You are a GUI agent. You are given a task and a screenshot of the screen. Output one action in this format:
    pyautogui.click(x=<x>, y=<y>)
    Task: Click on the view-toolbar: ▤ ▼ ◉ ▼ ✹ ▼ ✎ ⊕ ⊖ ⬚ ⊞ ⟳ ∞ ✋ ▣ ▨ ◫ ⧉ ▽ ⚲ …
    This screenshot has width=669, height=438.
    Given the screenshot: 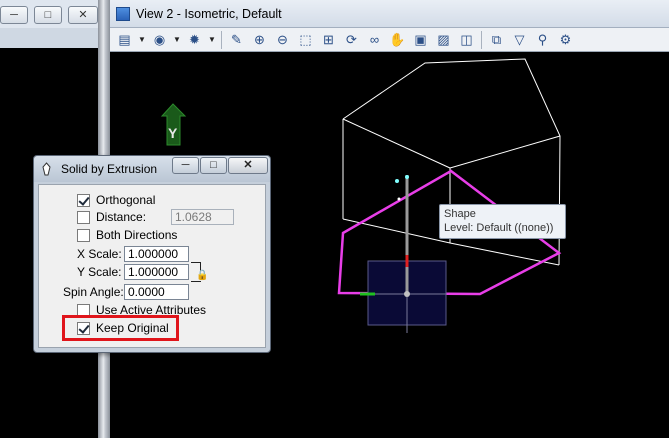 What is the action you would take?
    pyautogui.click(x=389, y=40)
    